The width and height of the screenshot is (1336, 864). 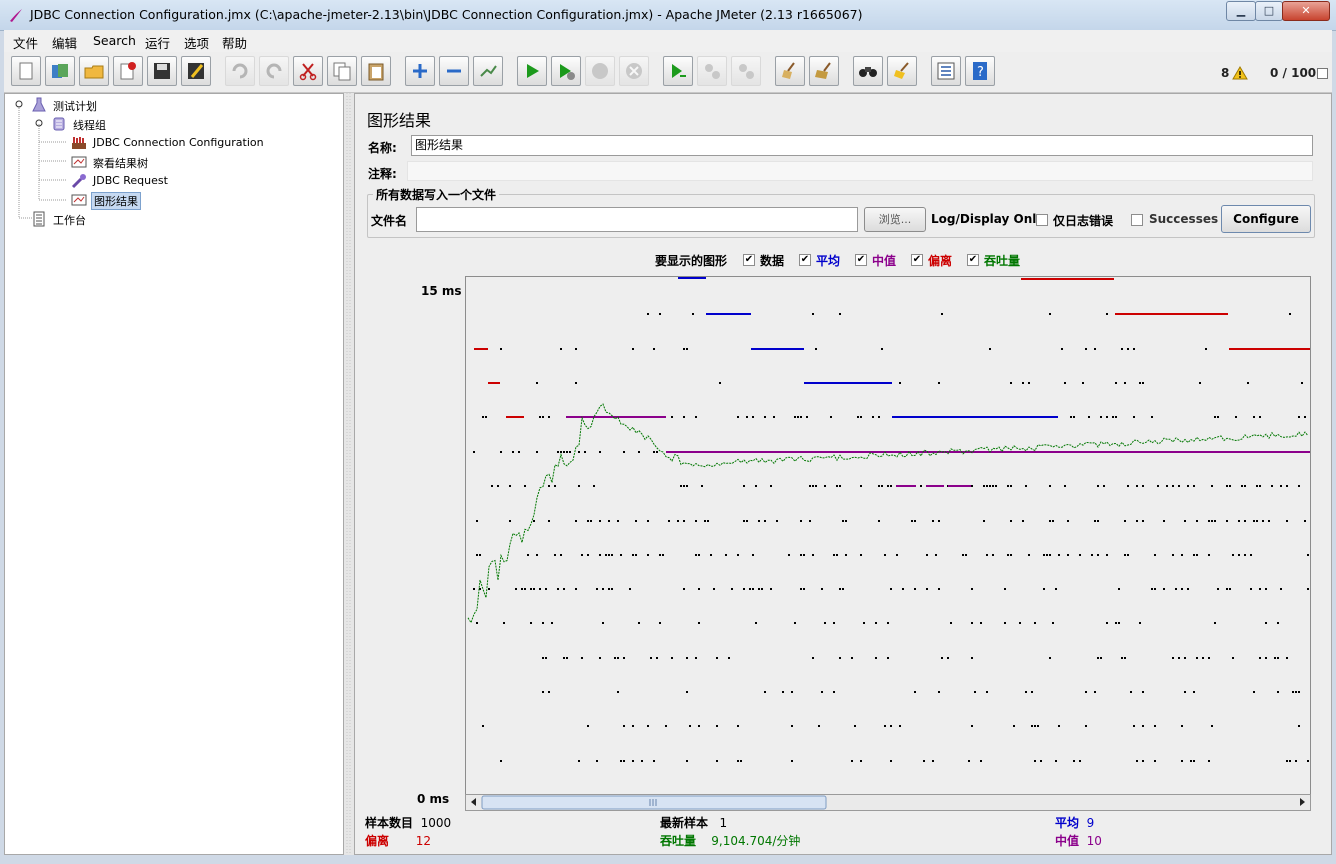 I want to click on average-stat-label: 平均, so click(x=1067, y=823).